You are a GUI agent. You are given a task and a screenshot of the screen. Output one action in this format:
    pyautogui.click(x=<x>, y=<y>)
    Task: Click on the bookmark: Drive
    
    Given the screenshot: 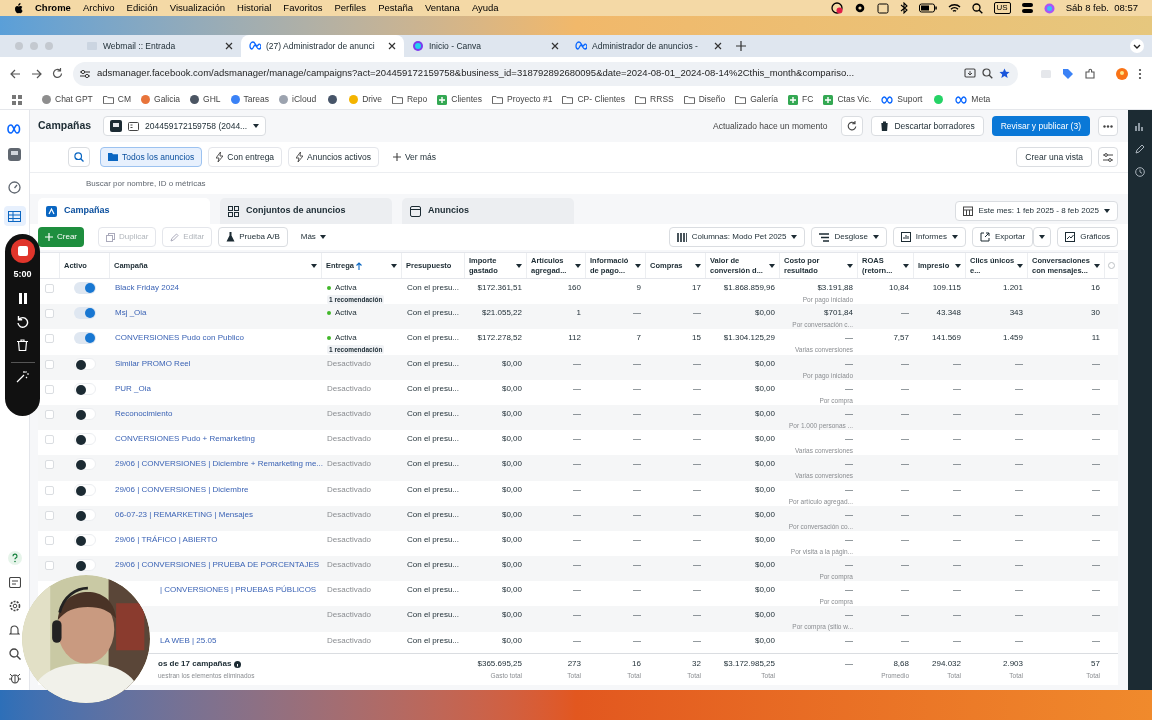 What is the action you would take?
    pyautogui.click(x=365, y=99)
    